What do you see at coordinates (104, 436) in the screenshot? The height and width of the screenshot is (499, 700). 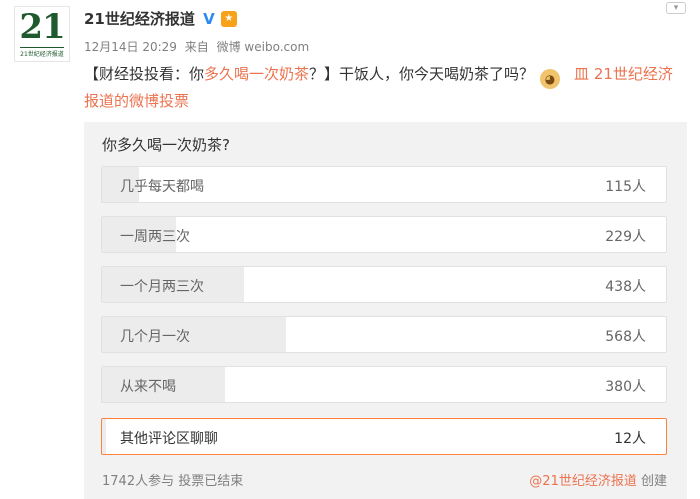 I see `vote-option-fill` at bounding box center [104, 436].